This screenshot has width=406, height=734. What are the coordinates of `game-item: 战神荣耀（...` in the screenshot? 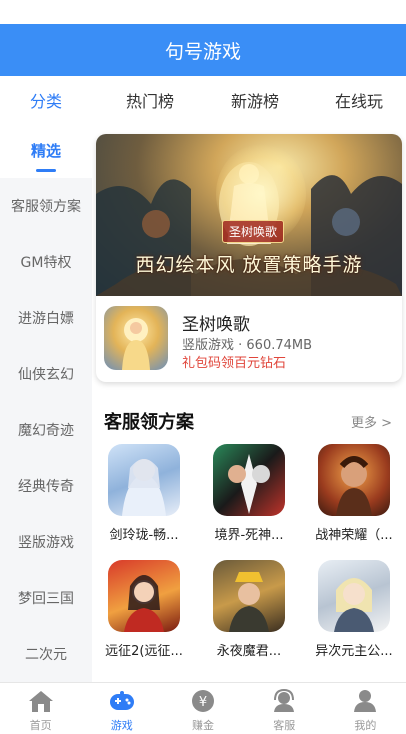 It's located at (354, 499).